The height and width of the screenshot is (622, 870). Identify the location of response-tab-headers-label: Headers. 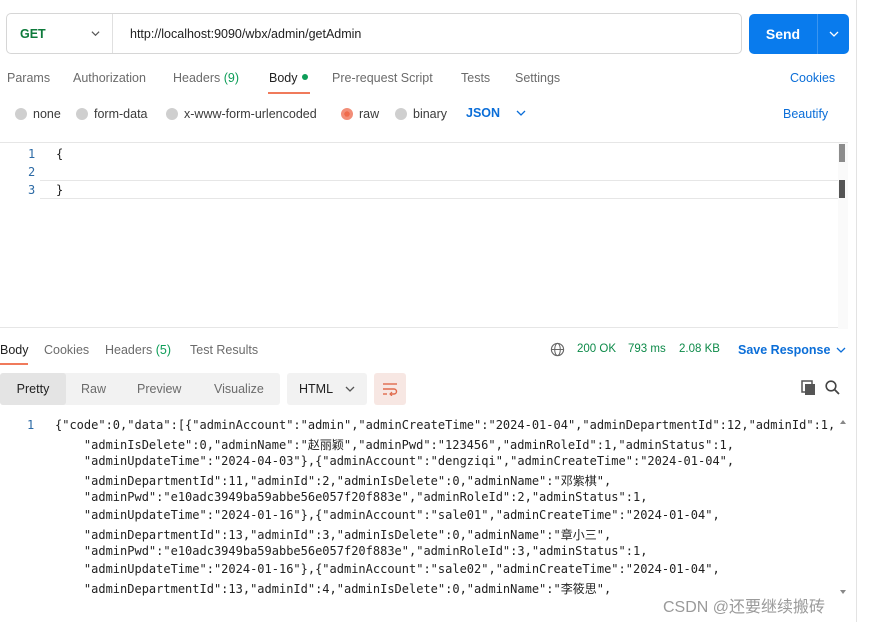
(129, 350).